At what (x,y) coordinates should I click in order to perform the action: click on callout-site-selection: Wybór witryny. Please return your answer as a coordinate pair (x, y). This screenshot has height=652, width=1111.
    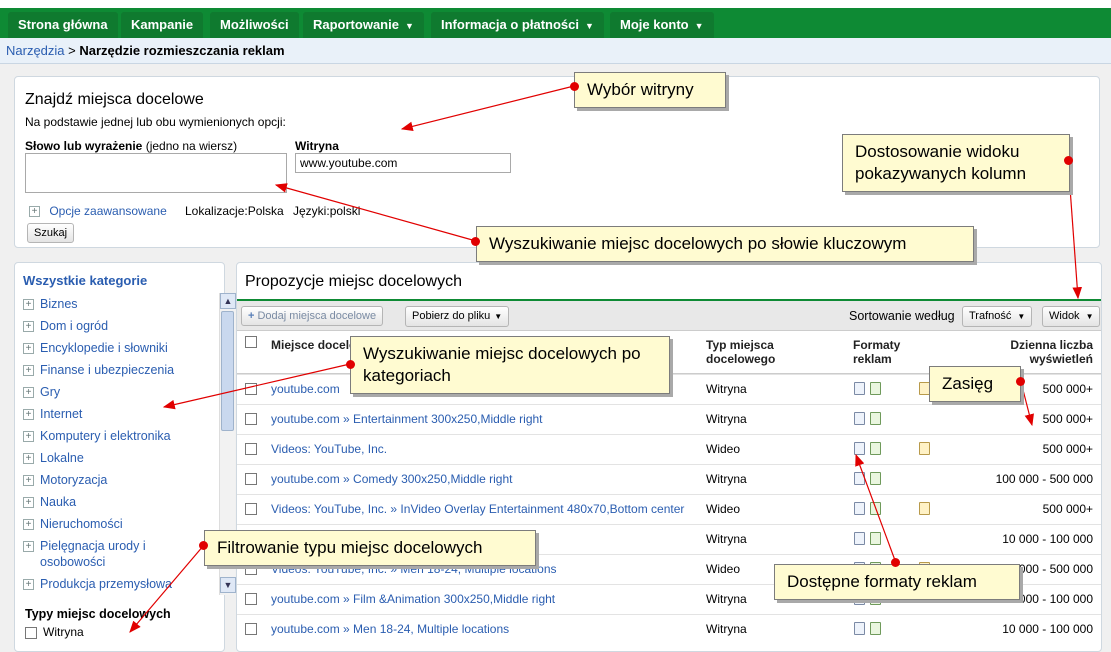
    Looking at the image, I should click on (650, 90).